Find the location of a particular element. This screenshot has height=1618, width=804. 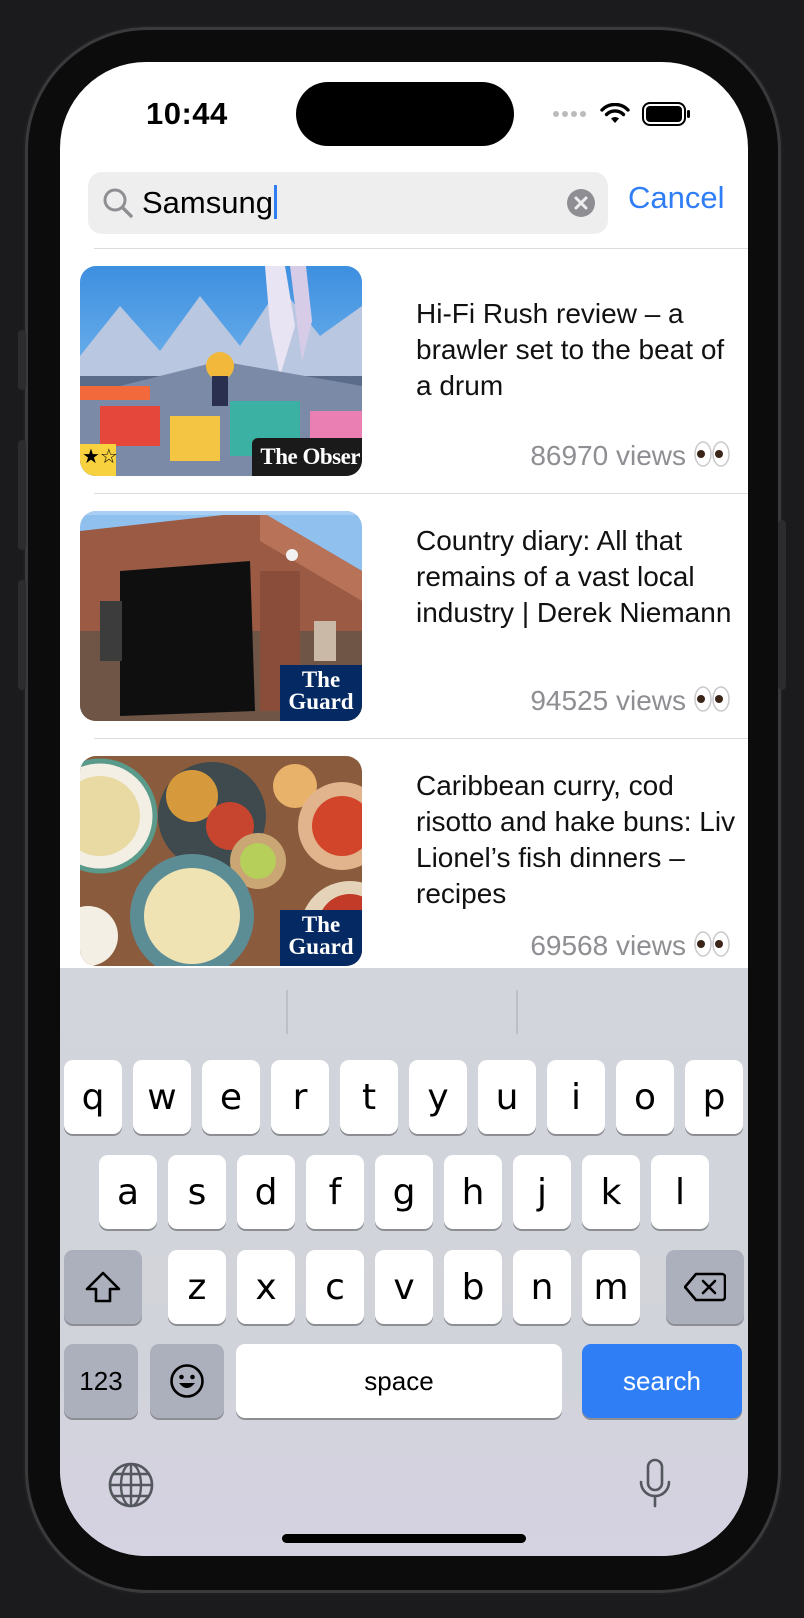

view-count: 86970 views is located at coordinates (630, 457).